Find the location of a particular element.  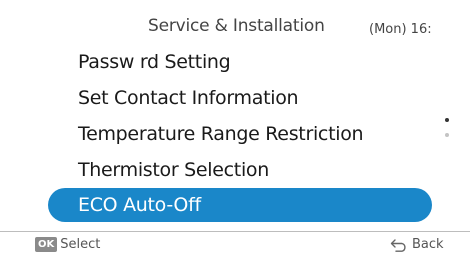

back-arrow-icon is located at coordinates (398, 245).